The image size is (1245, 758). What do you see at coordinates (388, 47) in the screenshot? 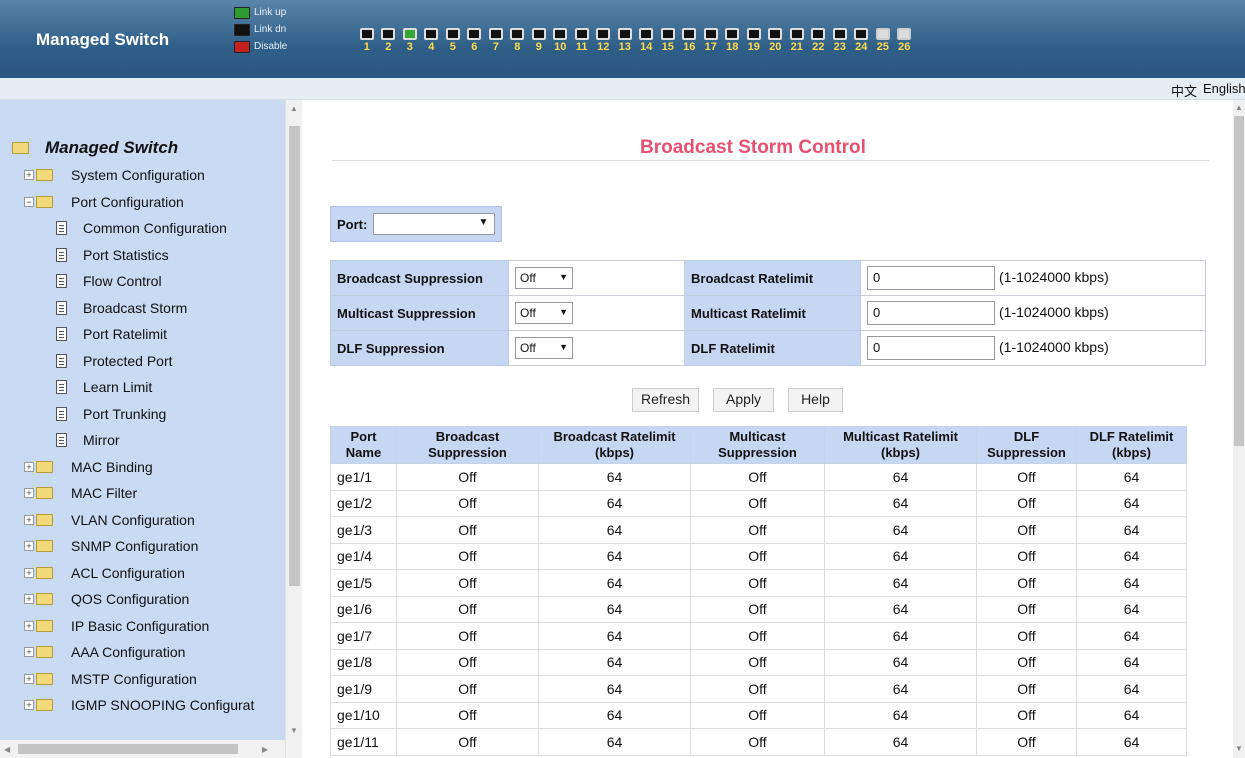
I see `port-number: 2` at bounding box center [388, 47].